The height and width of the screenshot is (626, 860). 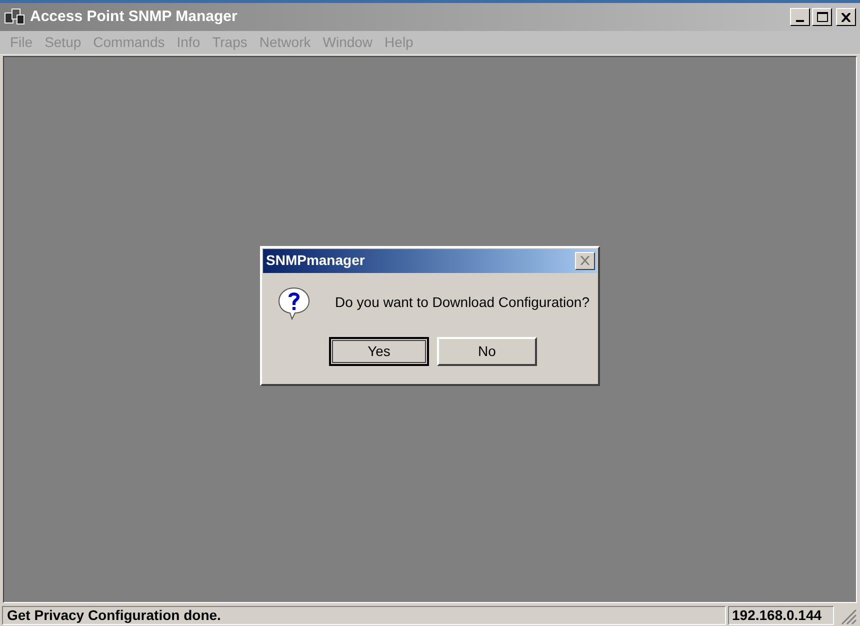 What do you see at coordinates (15, 17) in the screenshot?
I see `network-devices-icon` at bounding box center [15, 17].